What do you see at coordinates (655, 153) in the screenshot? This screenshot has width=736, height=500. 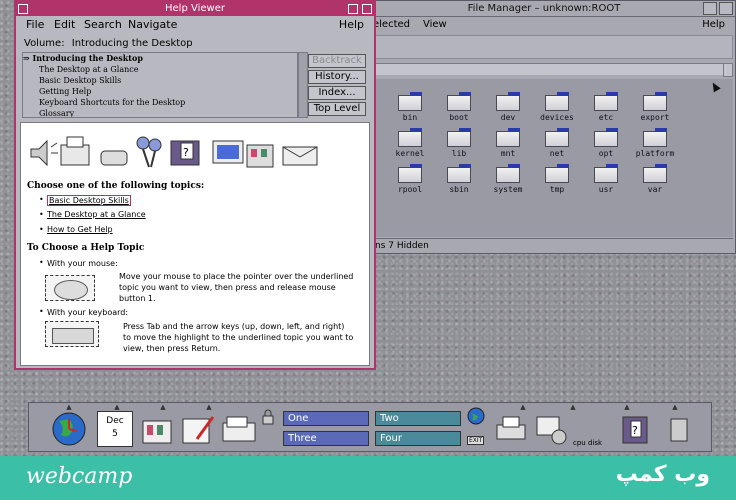 I see `folder-label: platform` at bounding box center [655, 153].